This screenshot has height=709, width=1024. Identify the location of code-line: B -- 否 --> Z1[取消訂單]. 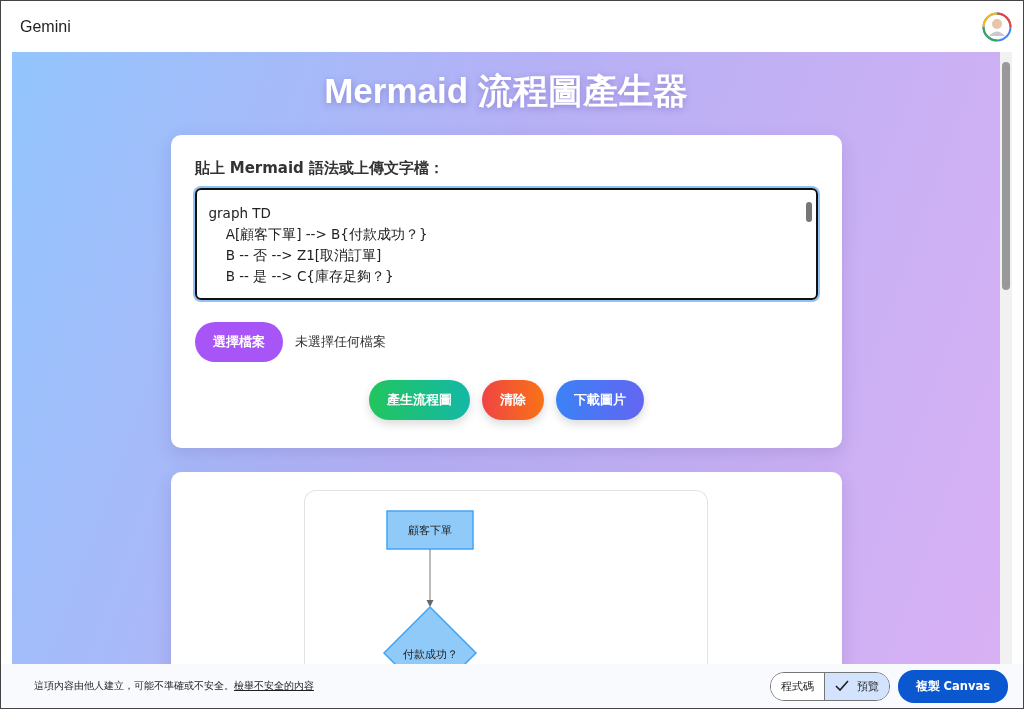
(303, 255).